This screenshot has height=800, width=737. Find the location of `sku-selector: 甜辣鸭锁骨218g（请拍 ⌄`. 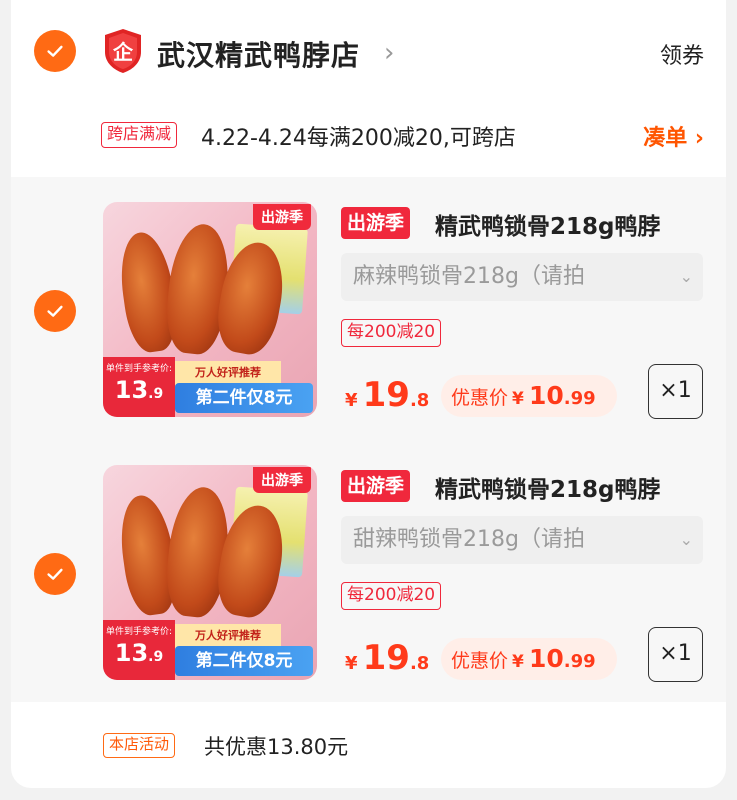

sku-selector: 甜辣鸭锁骨218g（请拍 ⌄ is located at coordinates (522, 540).